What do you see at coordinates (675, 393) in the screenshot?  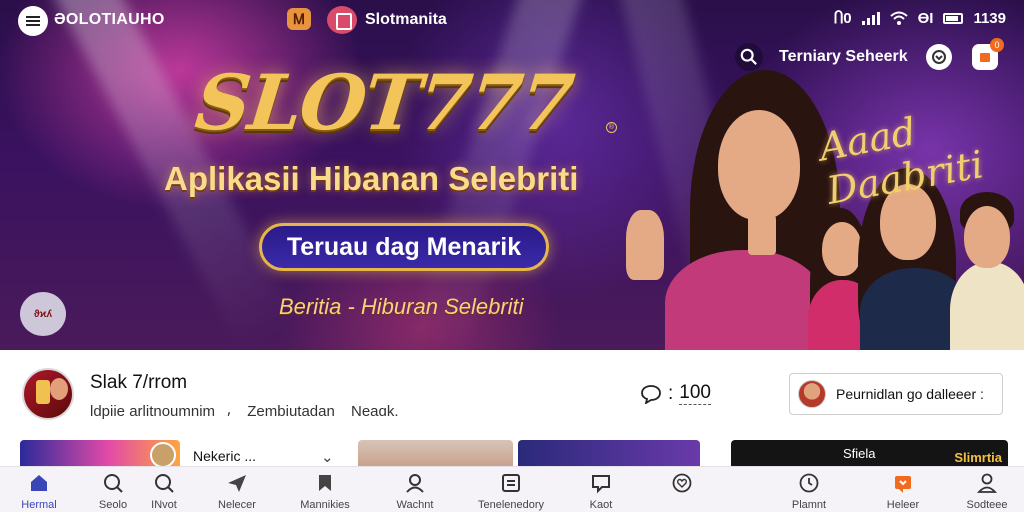 I see `comment-count: : 100` at bounding box center [675, 393].